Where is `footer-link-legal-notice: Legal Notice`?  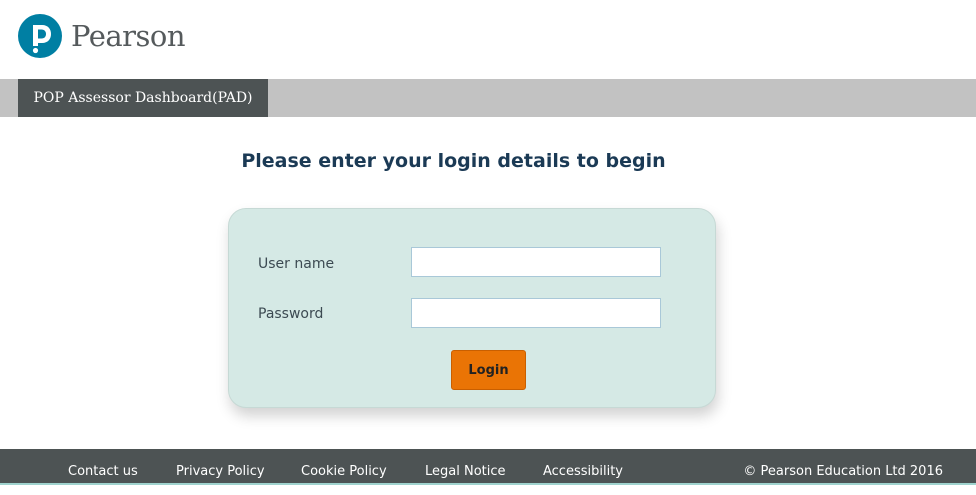 footer-link-legal-notice: Legal Notice is located at coordinates (465, 472).